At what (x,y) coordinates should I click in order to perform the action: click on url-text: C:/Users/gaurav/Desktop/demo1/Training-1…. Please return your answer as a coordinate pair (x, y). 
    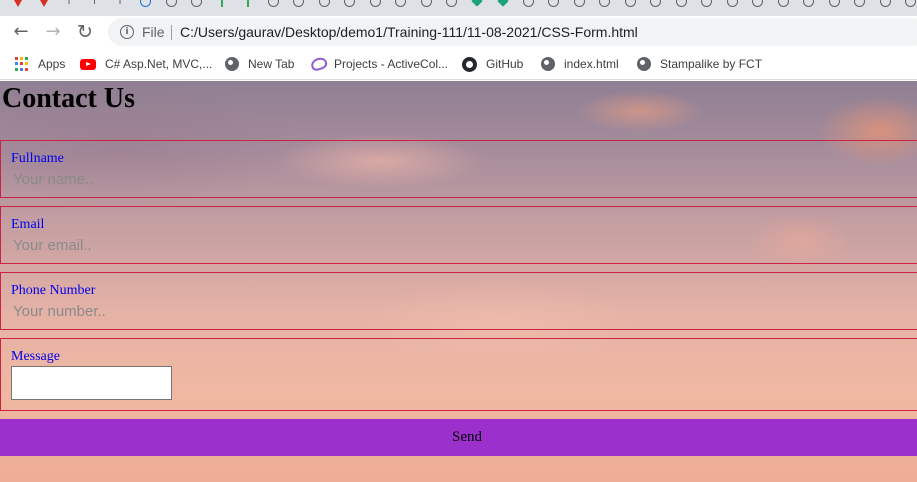
    Looking at the image, I should click on (409, 32).